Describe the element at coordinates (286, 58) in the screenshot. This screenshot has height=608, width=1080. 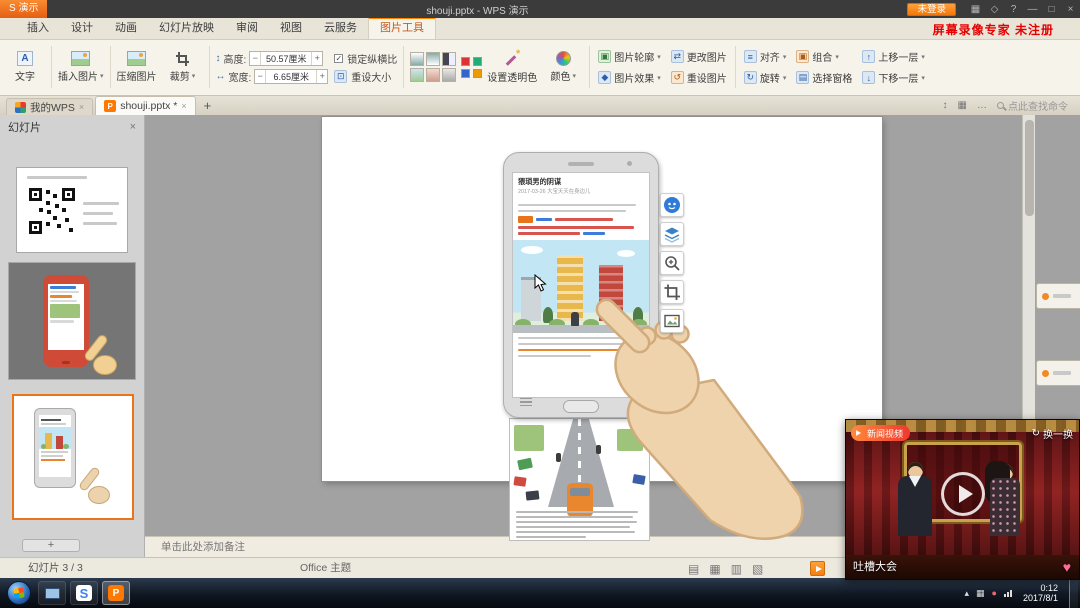
I see `height-value: 50.57厘米` at that location.